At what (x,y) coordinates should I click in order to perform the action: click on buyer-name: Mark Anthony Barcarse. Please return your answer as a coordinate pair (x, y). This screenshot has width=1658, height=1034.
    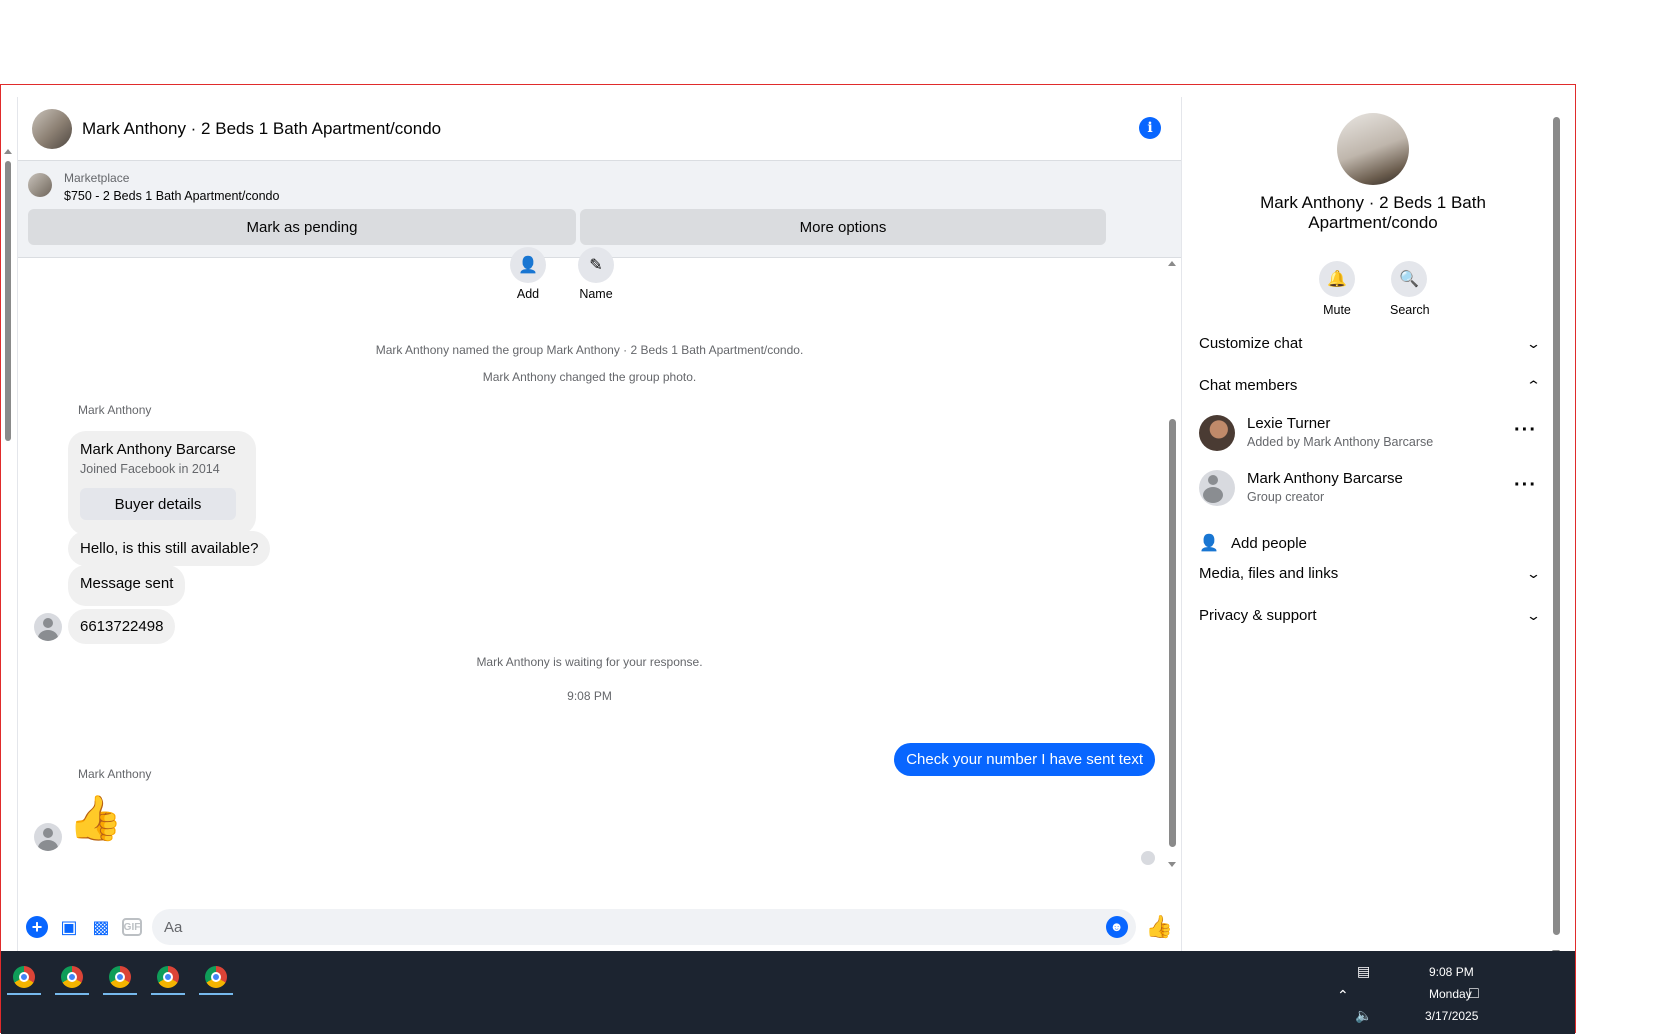
    Looking at the image, I should click on (158, 449).